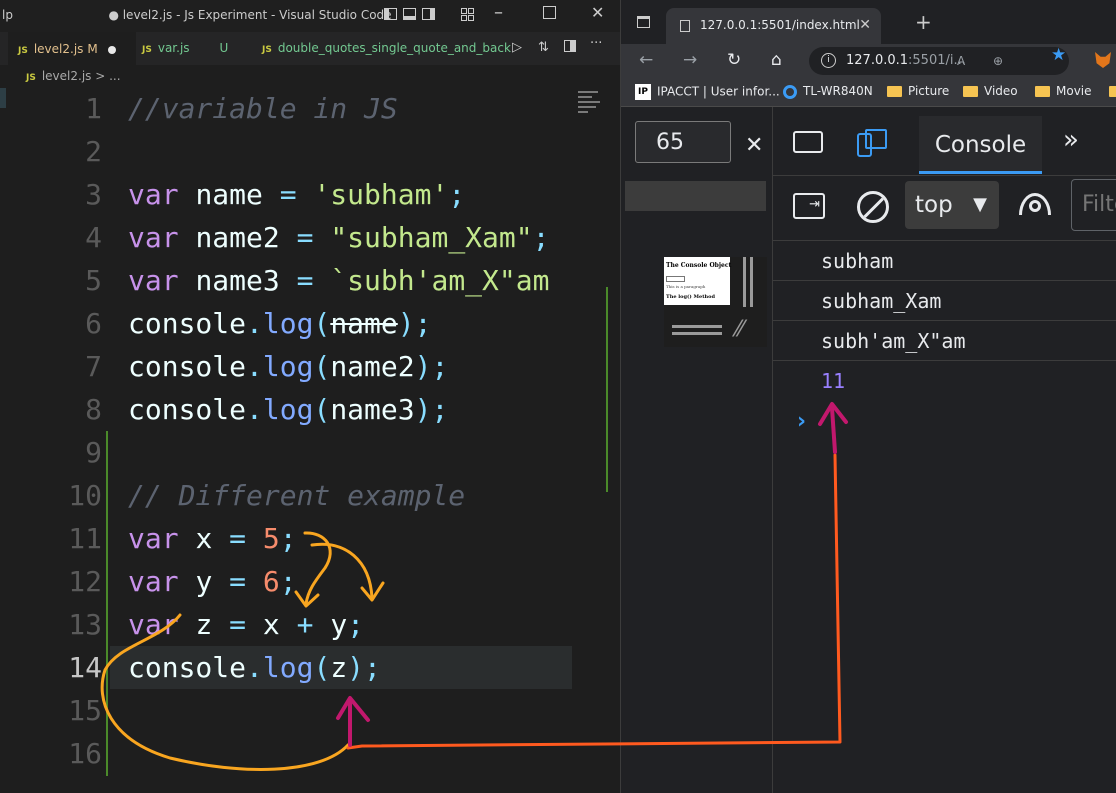 This screenshot has height=793, width=1116. What do you see at coordinates (1093, 205) in the screenshot?
I see `console-filter-input` at bounding box center [1093, 205].